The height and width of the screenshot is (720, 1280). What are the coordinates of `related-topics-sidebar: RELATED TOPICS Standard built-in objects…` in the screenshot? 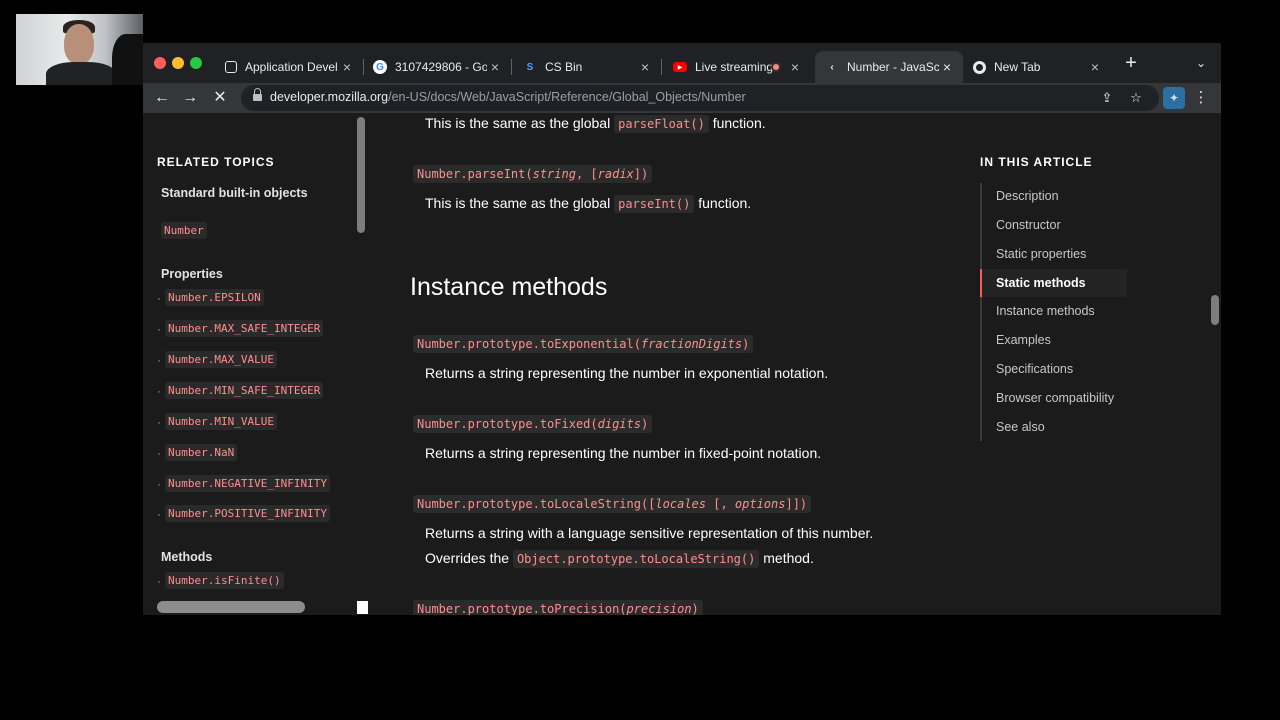 It's located at (256, 364).